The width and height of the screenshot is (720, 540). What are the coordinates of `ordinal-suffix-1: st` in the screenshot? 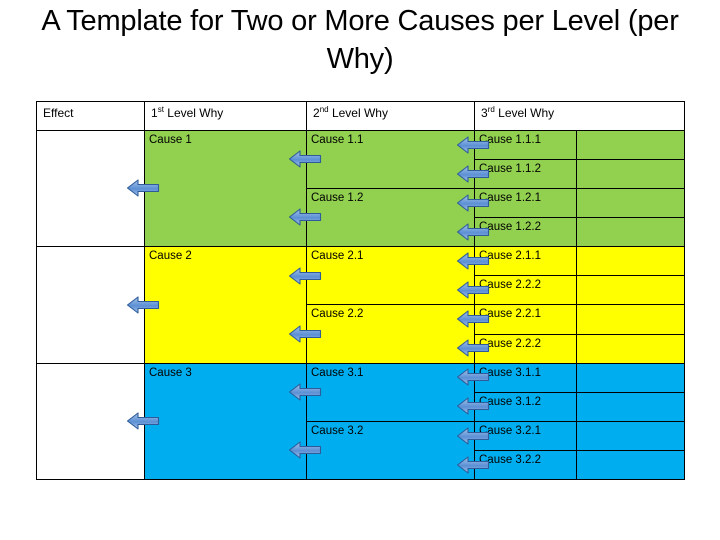 It's located at (160, 109).